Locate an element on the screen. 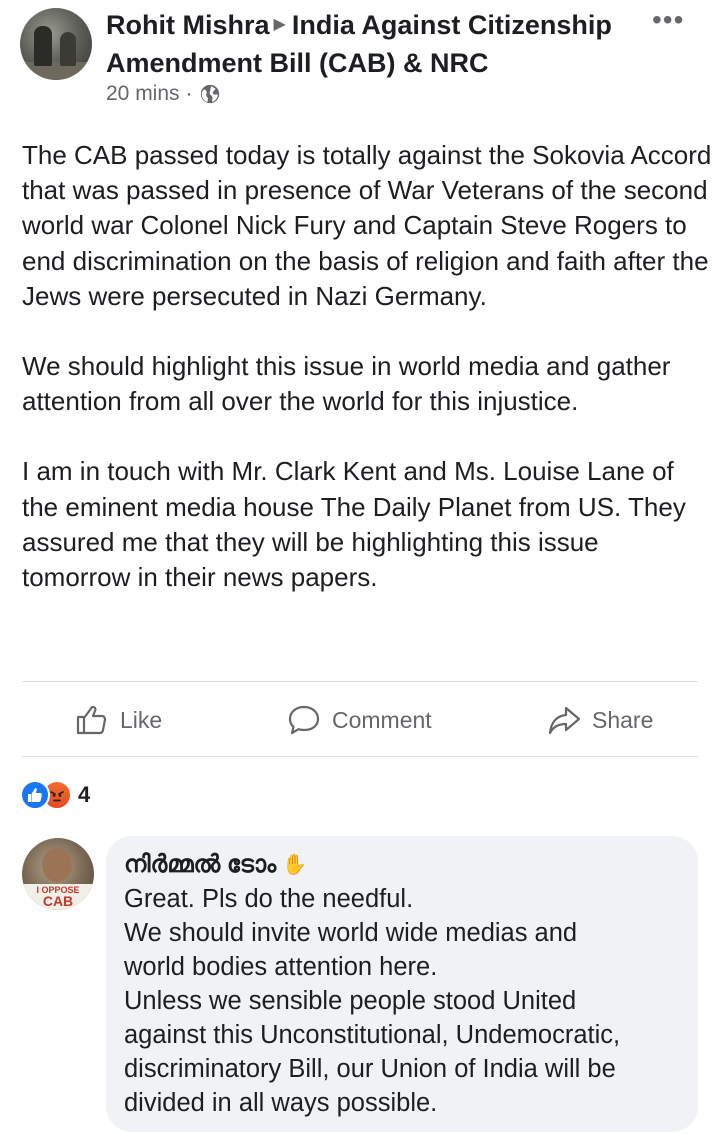  action-bar: Like Comment Share is located at coordinates (360, 720).